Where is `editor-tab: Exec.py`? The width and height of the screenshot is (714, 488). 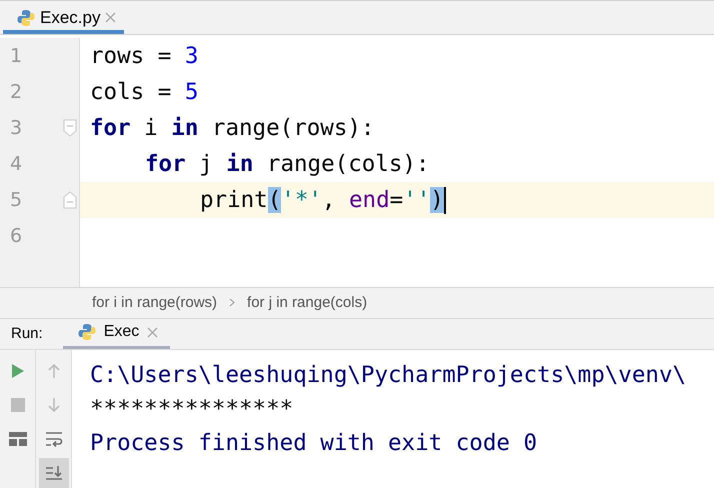
editor-tab: Exec.py is located at coordinates (63, 17).